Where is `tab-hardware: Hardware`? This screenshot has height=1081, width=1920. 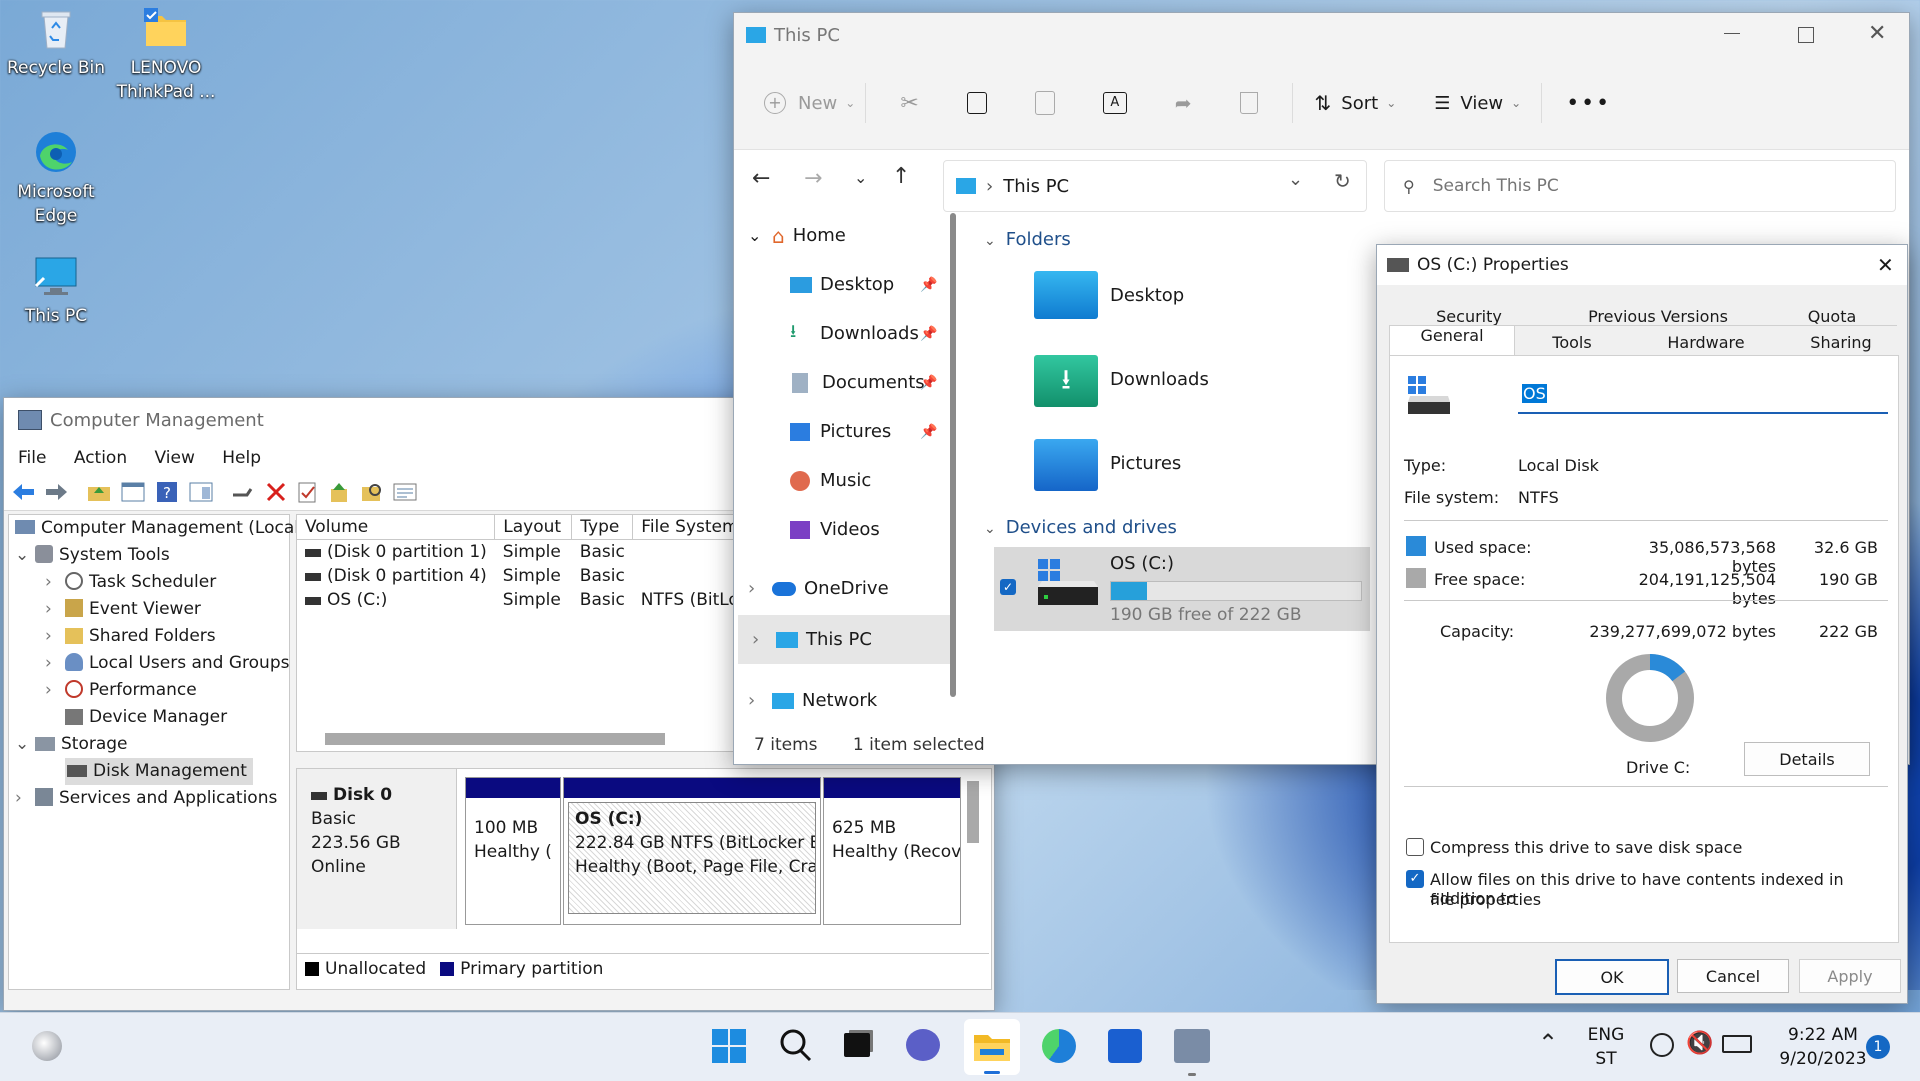 tab-hardware: Hardware is located at coordinates (1706, 342).